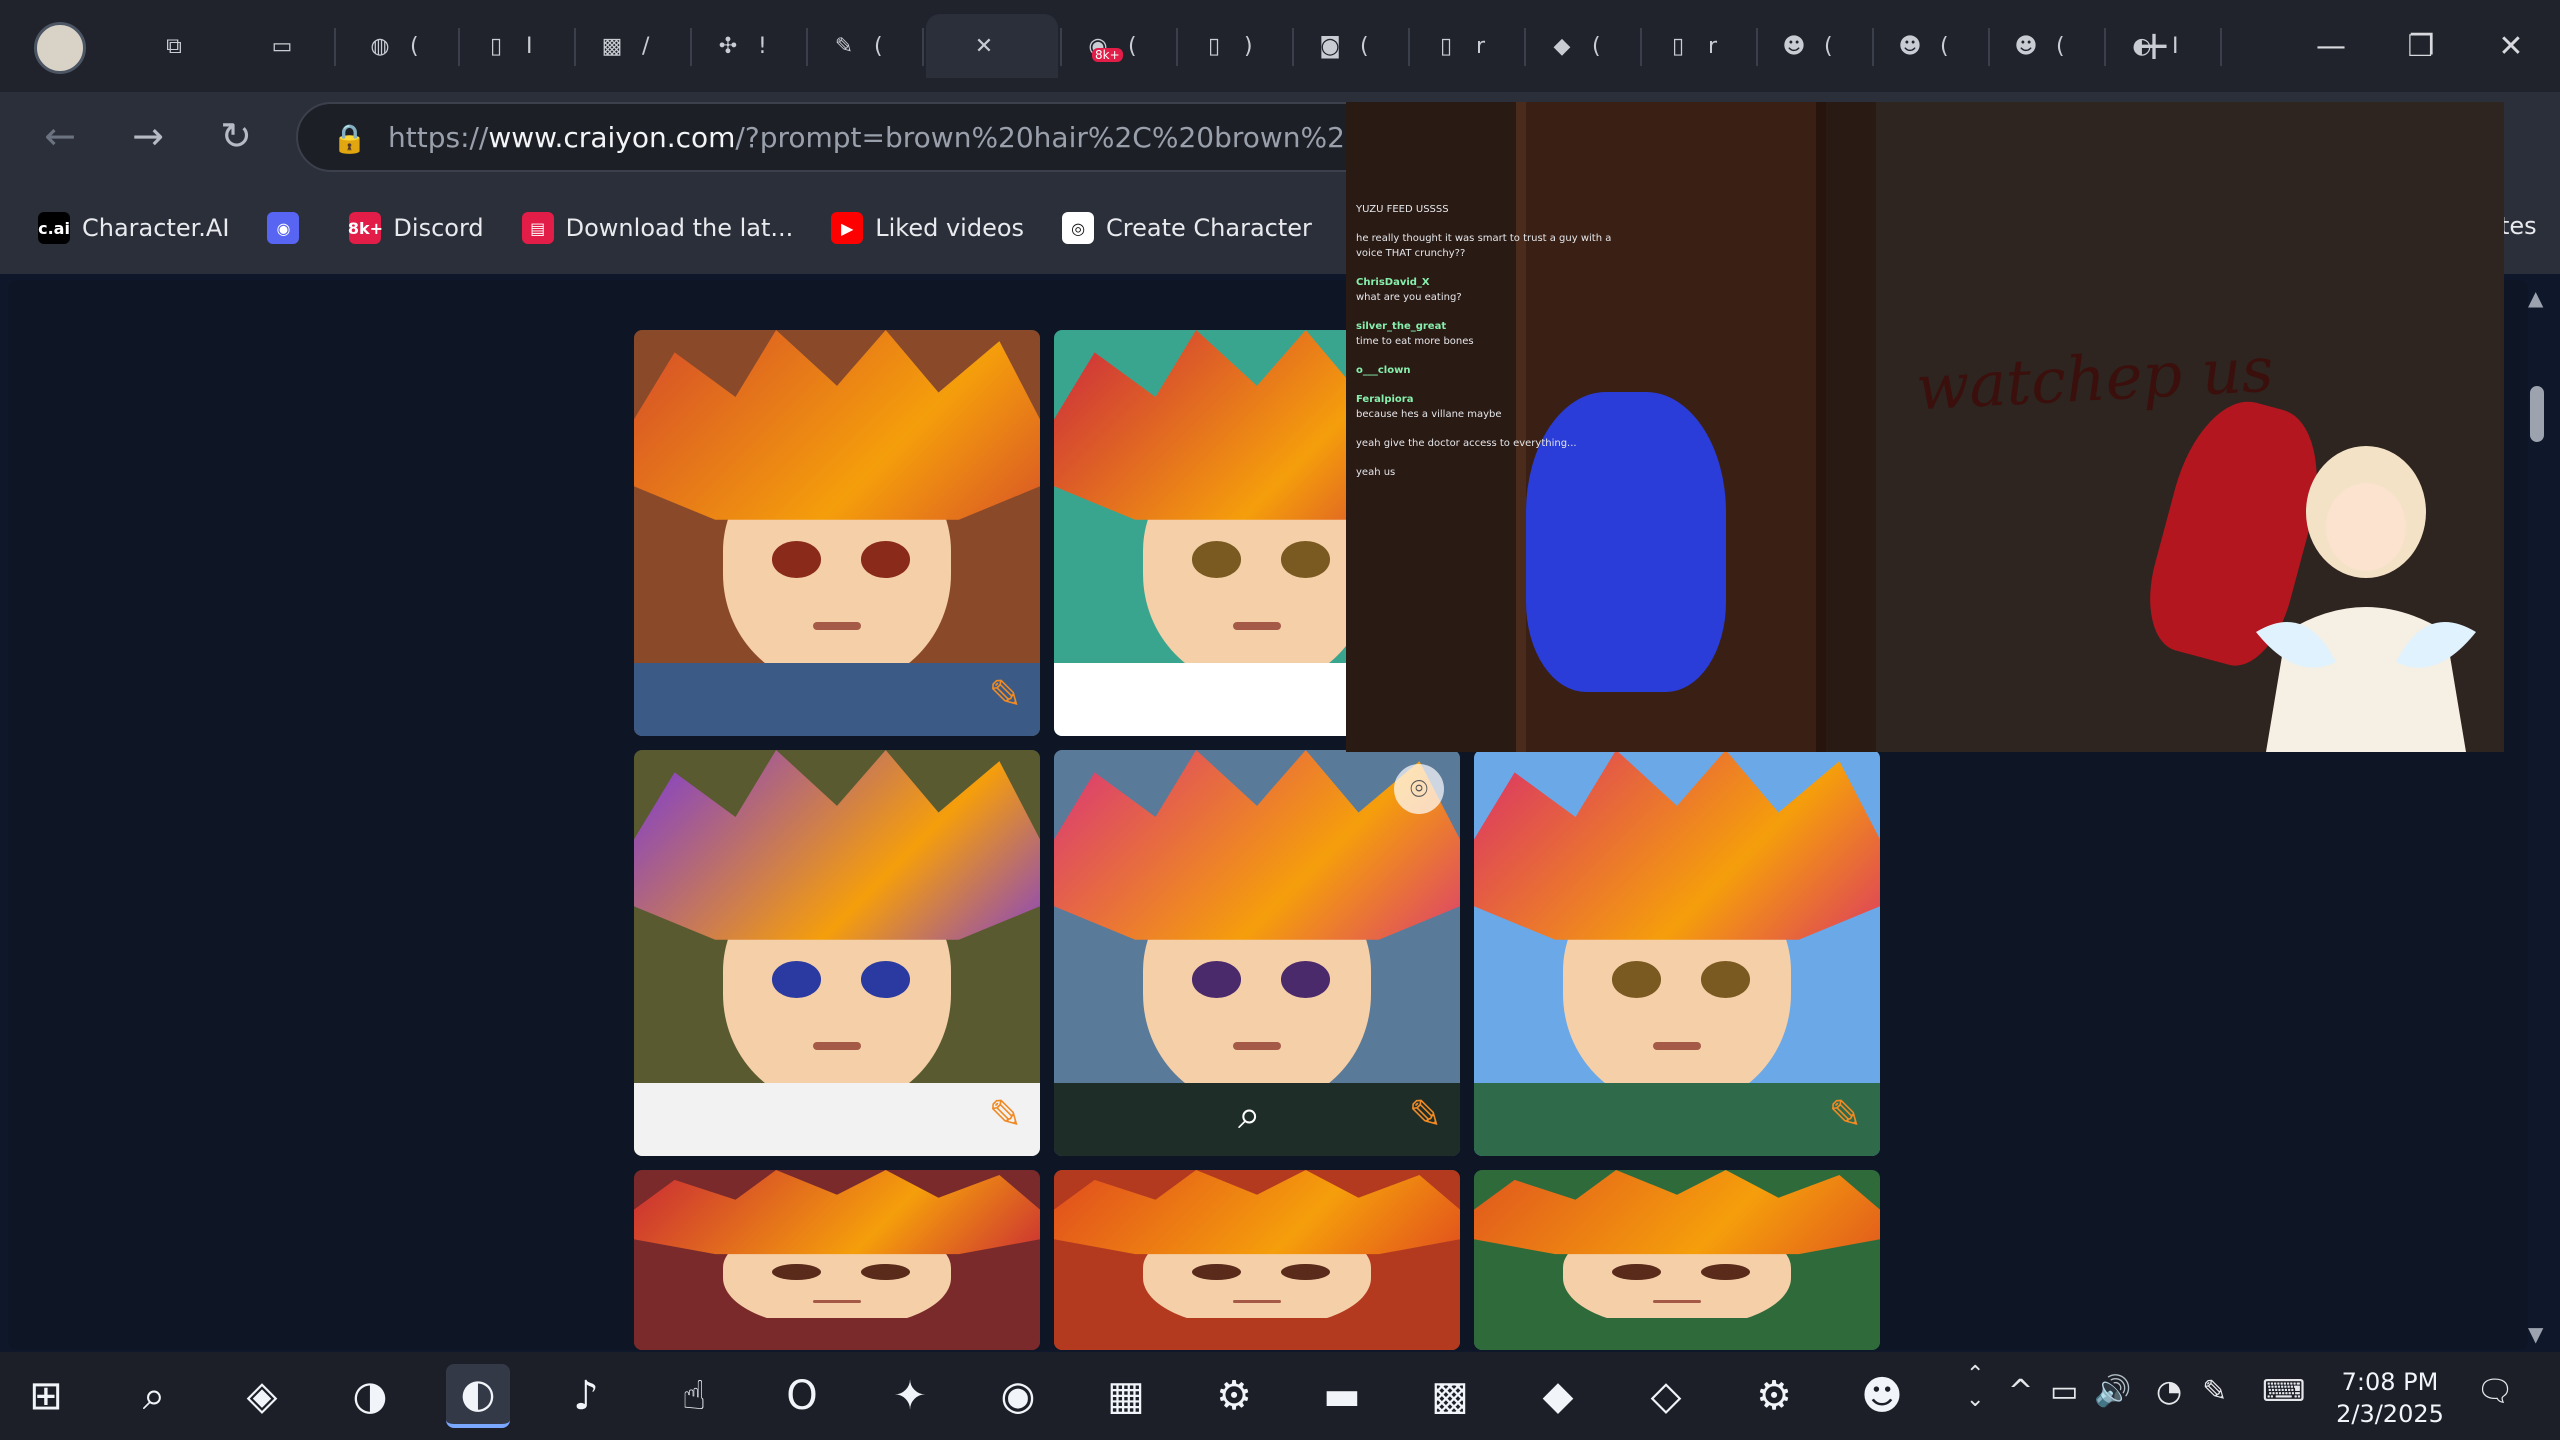 This screenshot has height=1440, width=2560. I want to click on profile-avatar, so click(60, 48).